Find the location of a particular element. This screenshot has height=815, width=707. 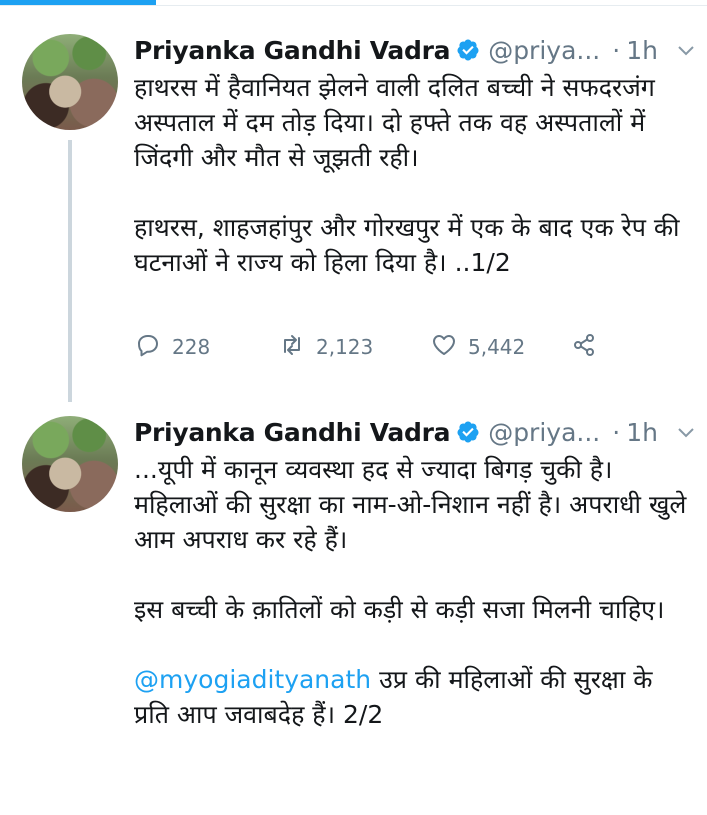

retweet-icon is located at coordinates (292, 347).